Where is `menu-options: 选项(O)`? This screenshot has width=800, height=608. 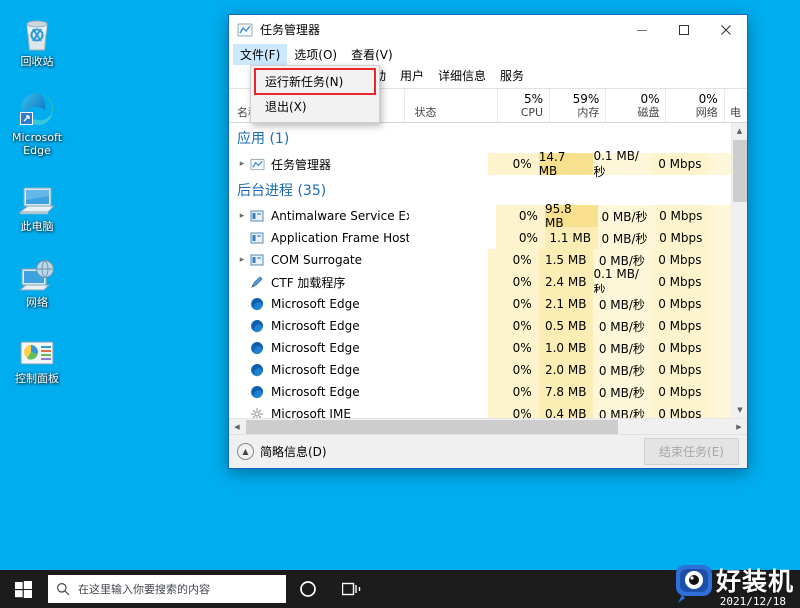 menu-options: 选项(O) is located at coordinates (315, 54).